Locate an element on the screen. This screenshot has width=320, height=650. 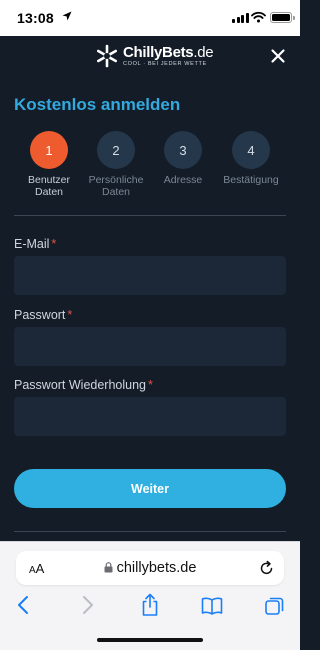
wifi-icon is located at coordinates (258, 17).